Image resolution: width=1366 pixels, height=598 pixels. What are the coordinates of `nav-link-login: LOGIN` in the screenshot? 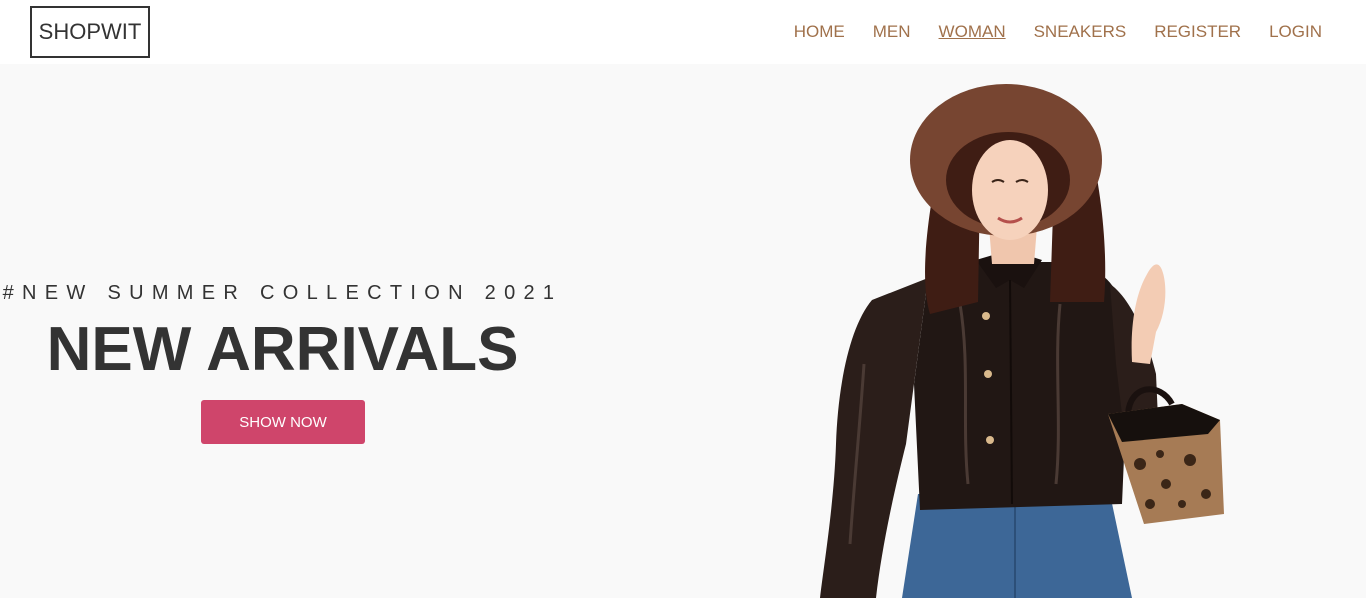 It's located at (1295, 31).